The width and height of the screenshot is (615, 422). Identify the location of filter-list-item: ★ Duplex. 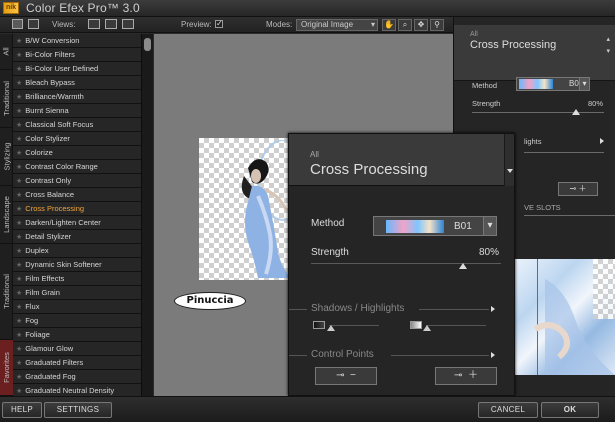
(77, 251).